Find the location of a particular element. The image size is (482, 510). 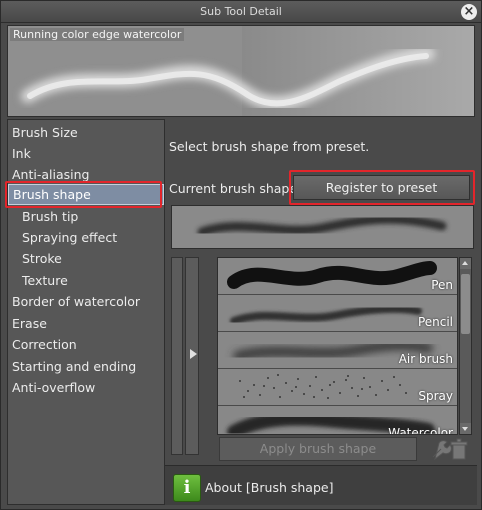

current-shape-stroke is located at coordinates (322, 225).